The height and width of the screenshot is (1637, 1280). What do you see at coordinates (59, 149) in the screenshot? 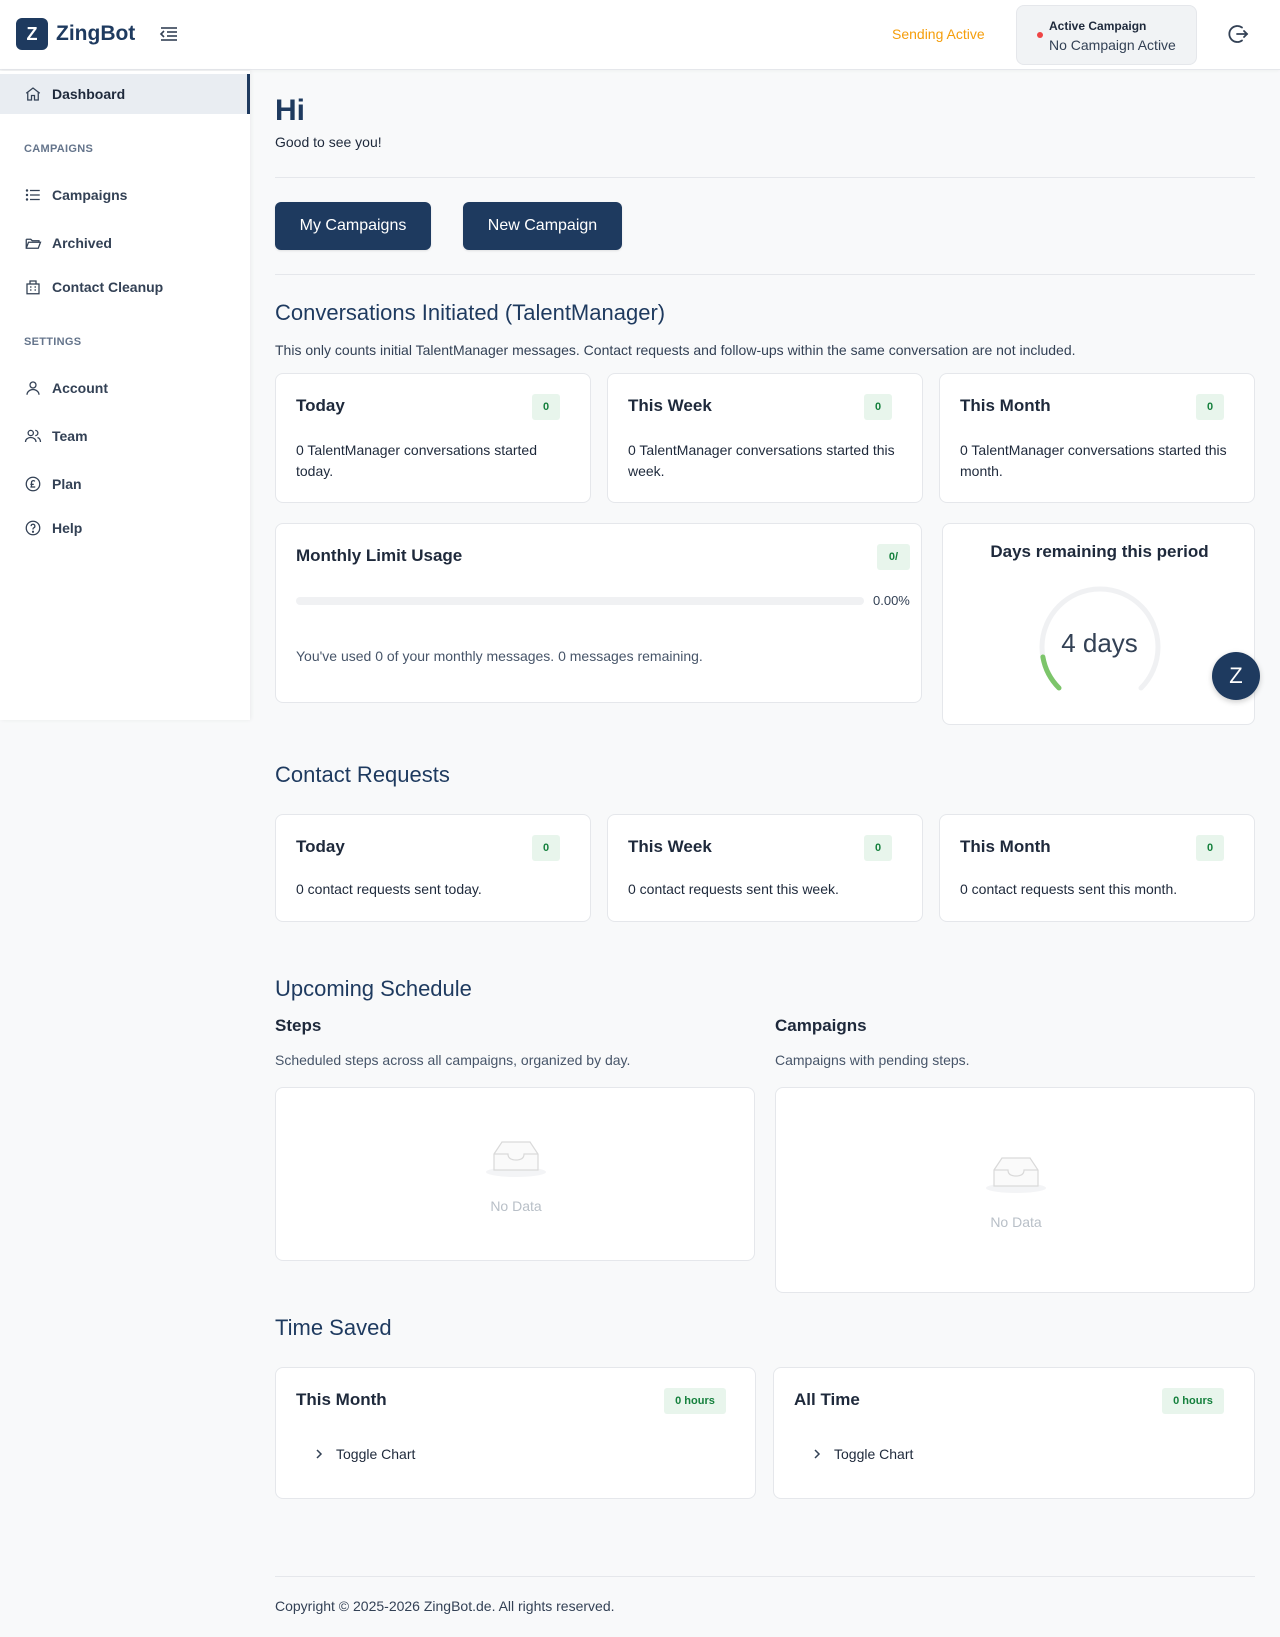
I see `sidebar-section-campaigns: CAMPAIGNS` at bounding box center [59, 149].